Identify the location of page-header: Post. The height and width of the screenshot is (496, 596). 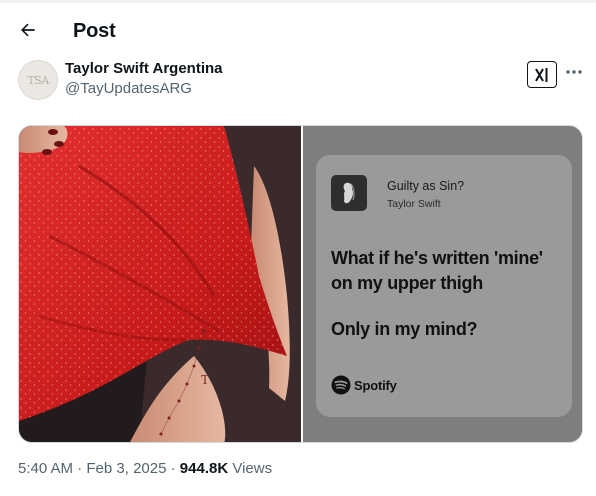
(298, 28).